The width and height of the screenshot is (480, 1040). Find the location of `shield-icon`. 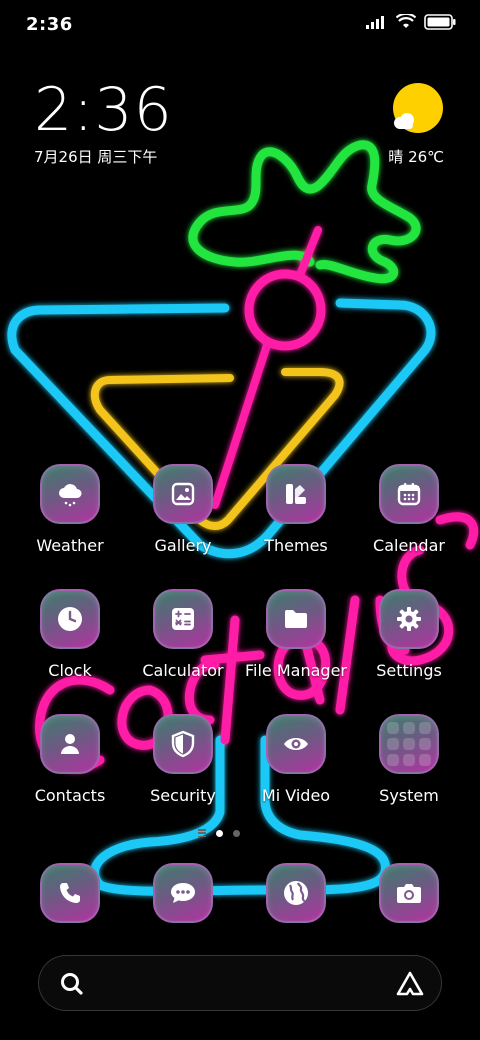

shield-icon is located at coordinates (183, 744).